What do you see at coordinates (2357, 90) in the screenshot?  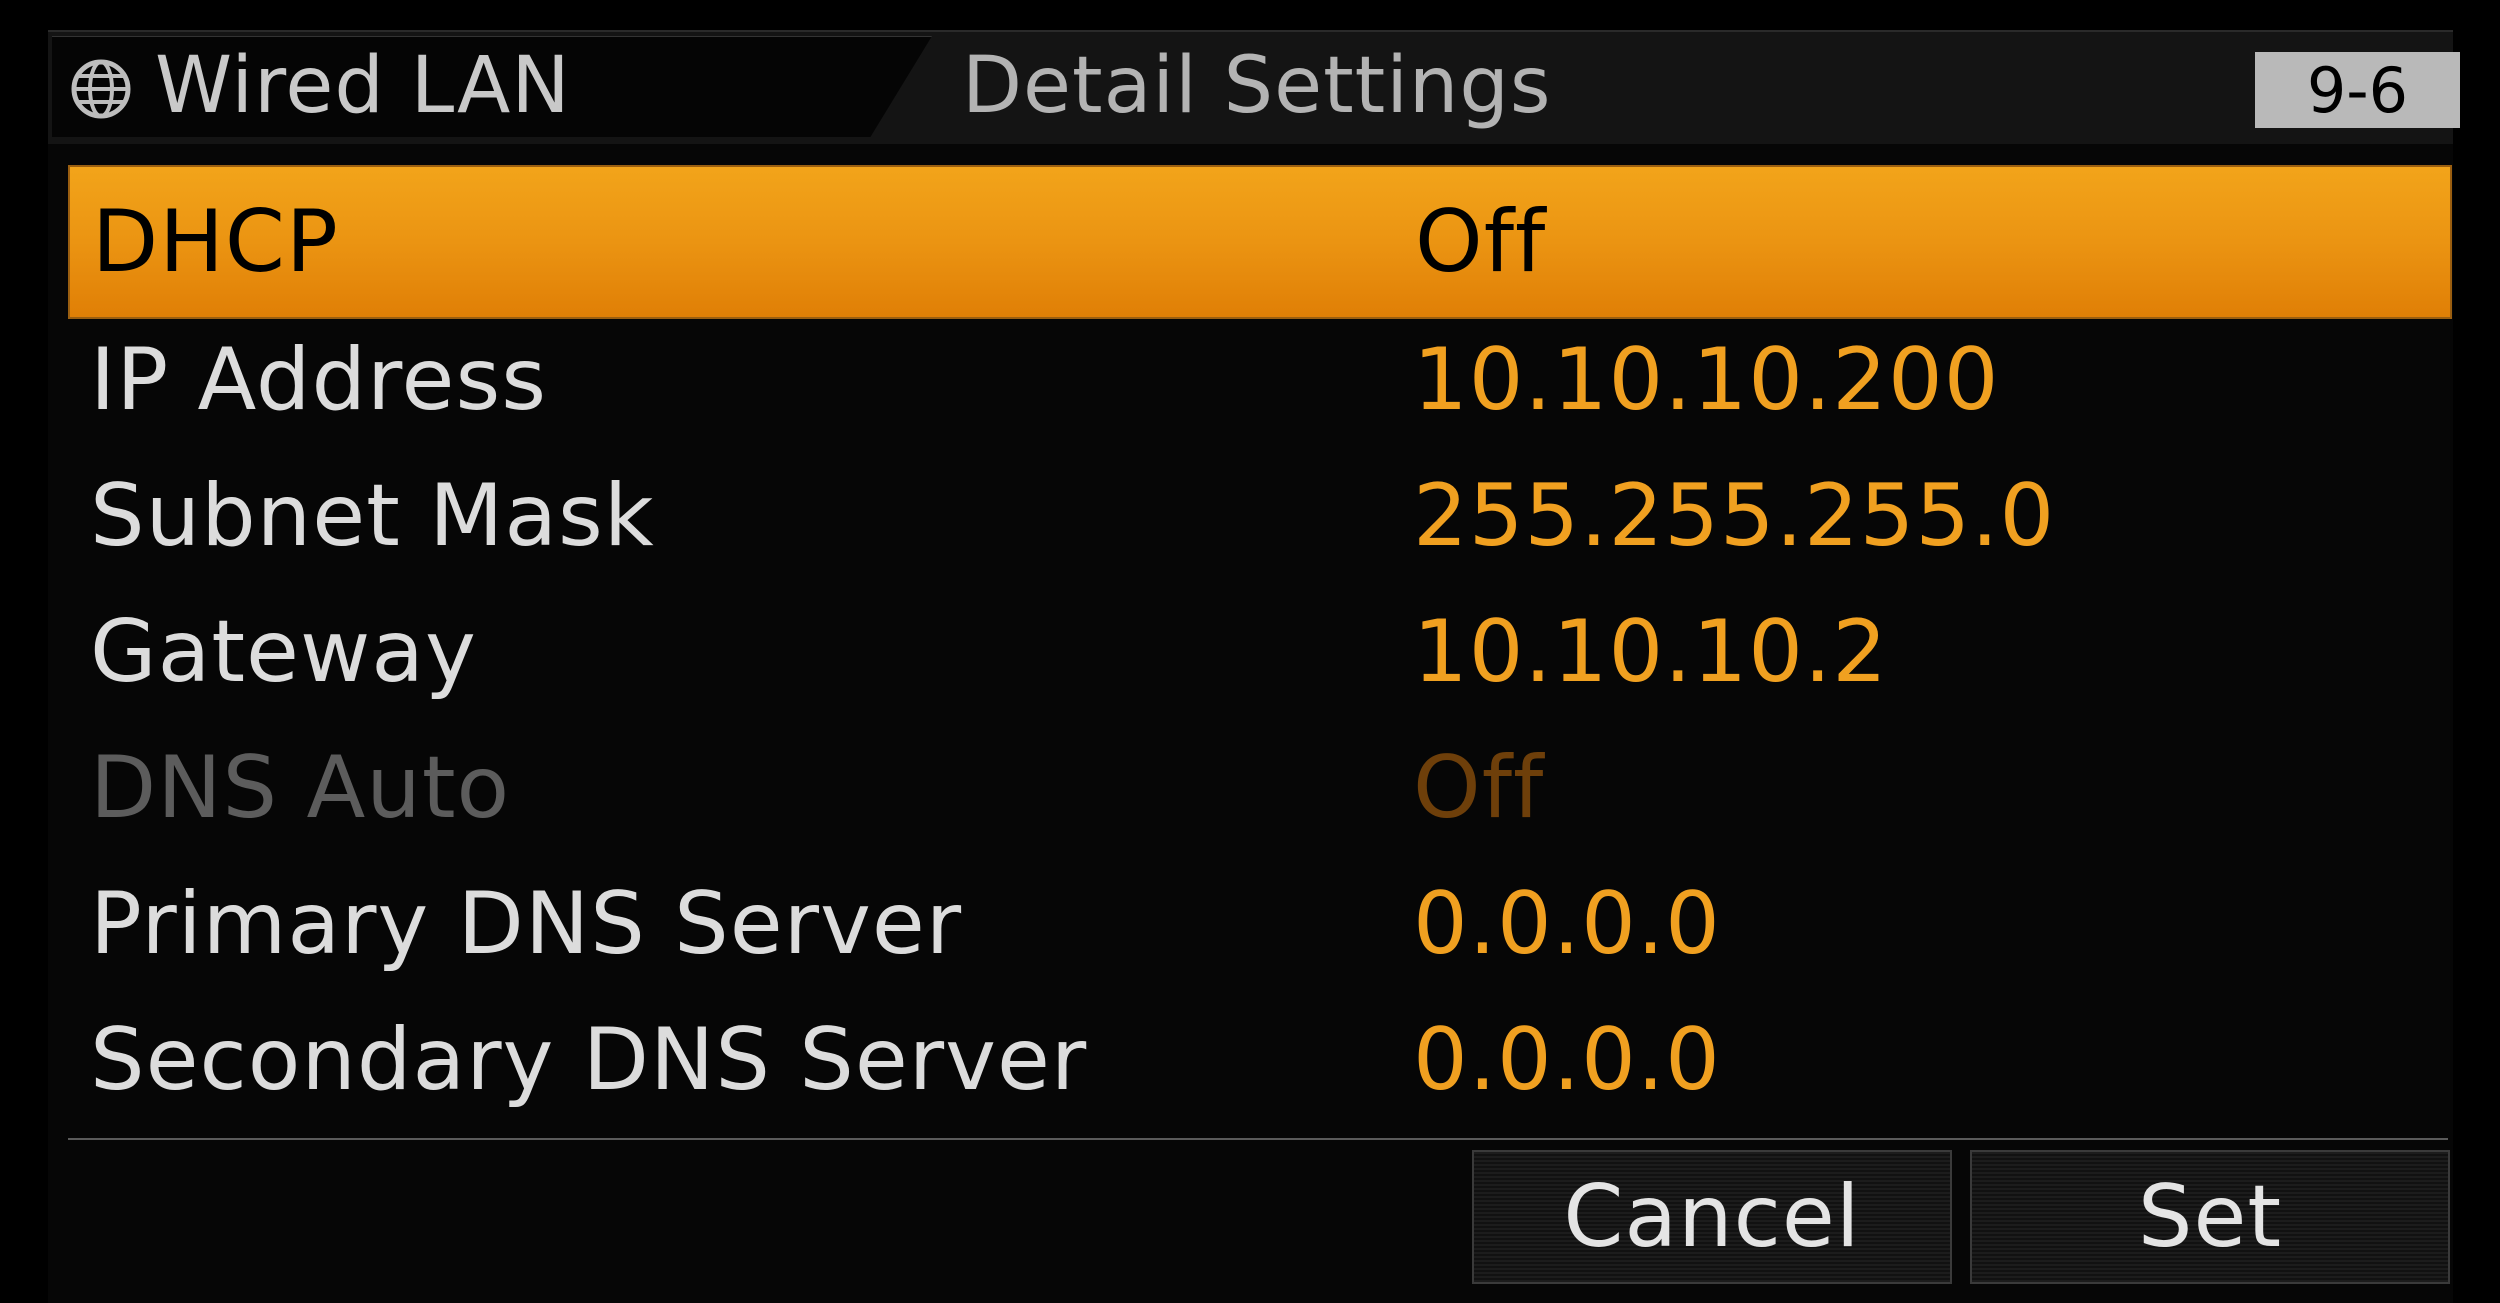 I see `page-number-badge: 9-6` at bounding box center [2357, 90].